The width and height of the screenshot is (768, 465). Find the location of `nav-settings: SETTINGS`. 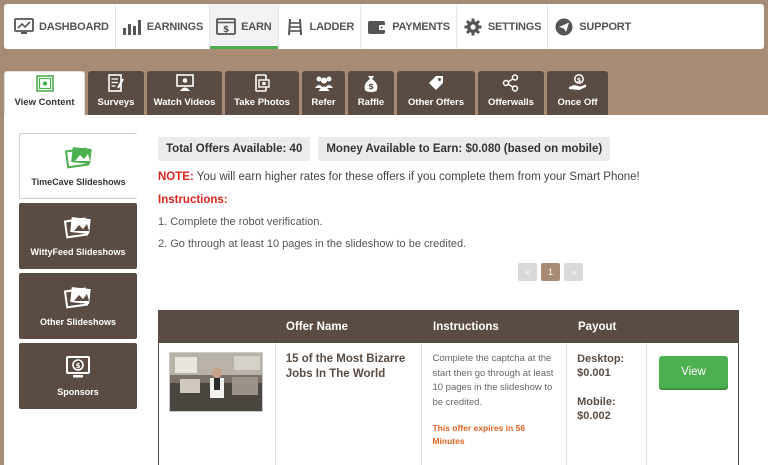

nav-settings: SETTINGS is located at coordinates (502, 26).